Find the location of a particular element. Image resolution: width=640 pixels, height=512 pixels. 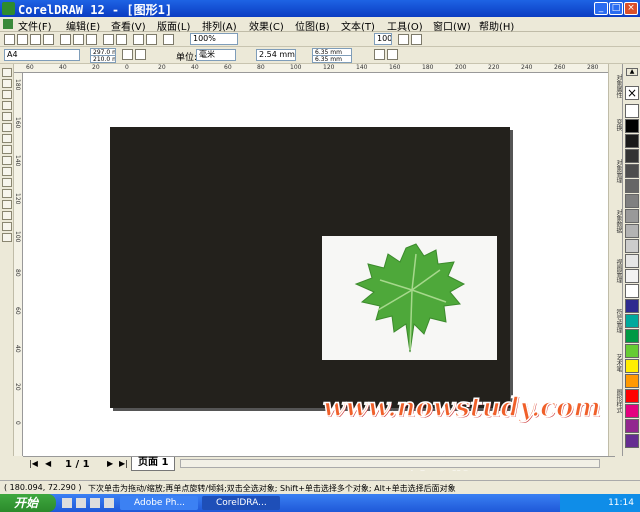

new-icon is located at coordinates (9, 39).